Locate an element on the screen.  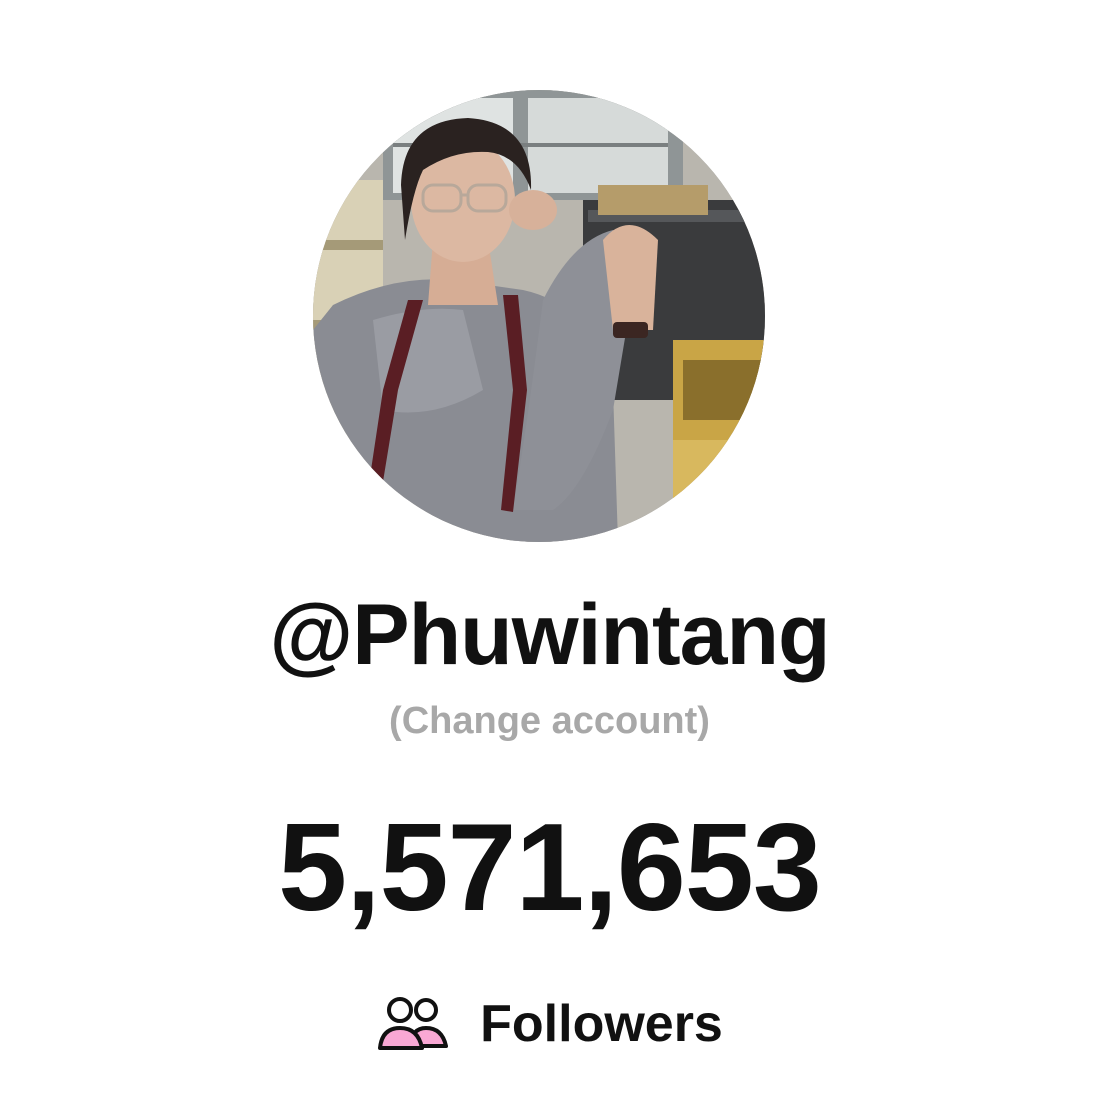
followers-label-row: Followers is located at coordinates (549, 1024).